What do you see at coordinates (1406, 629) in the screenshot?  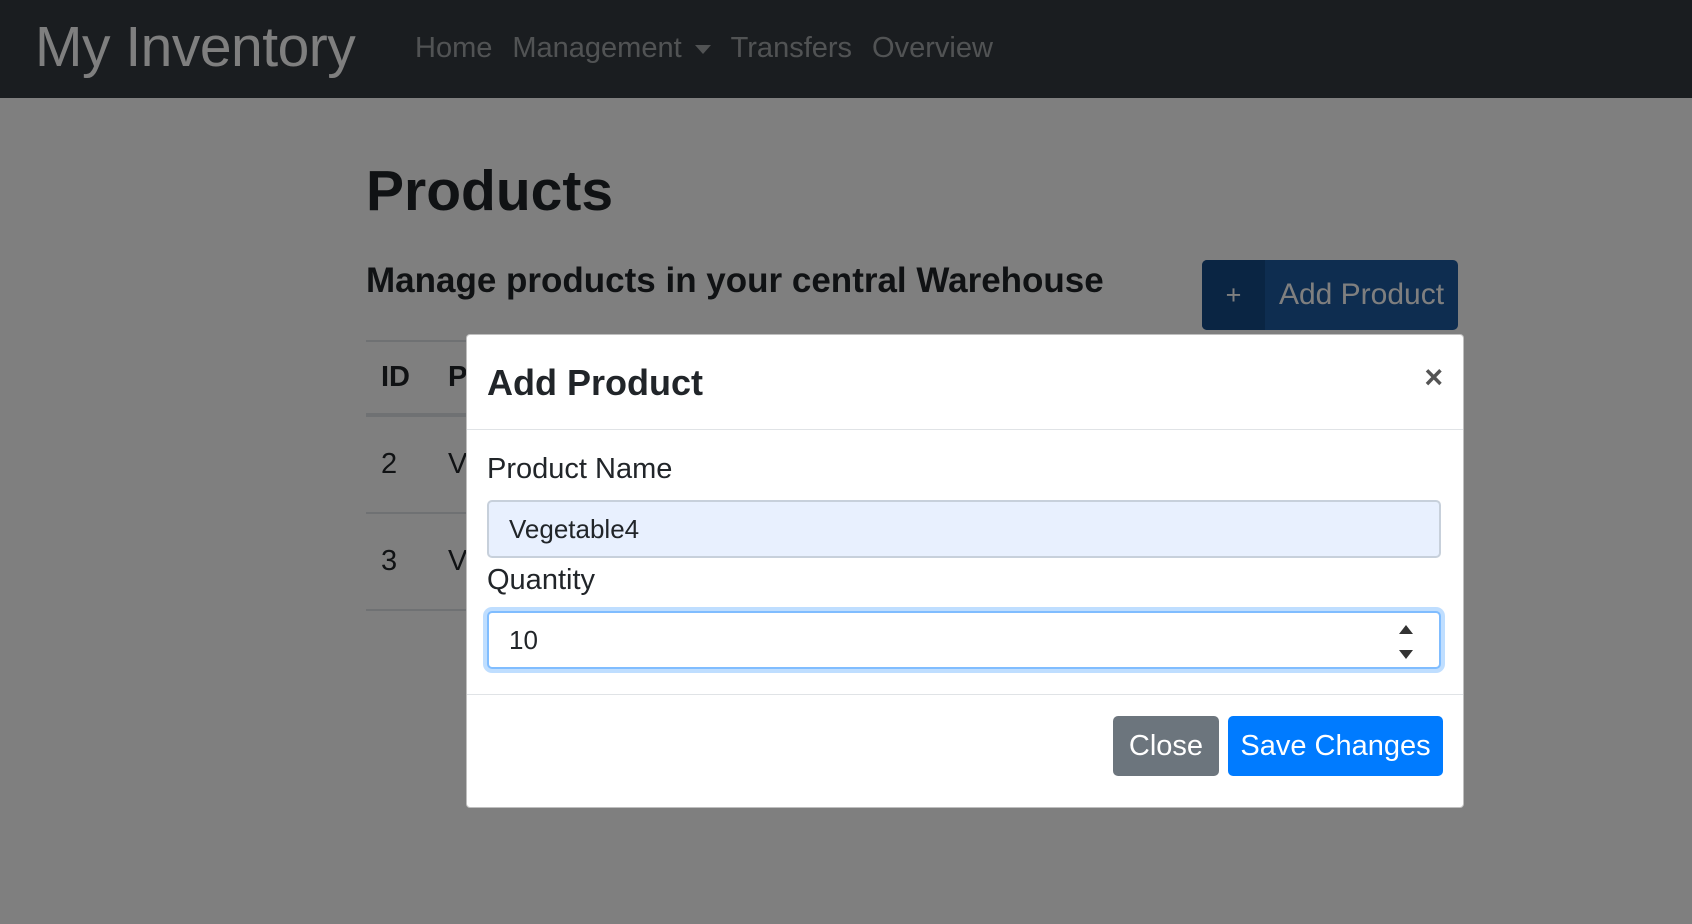 I see `increment-arrow-icon` at bounding box center [1406, 629].